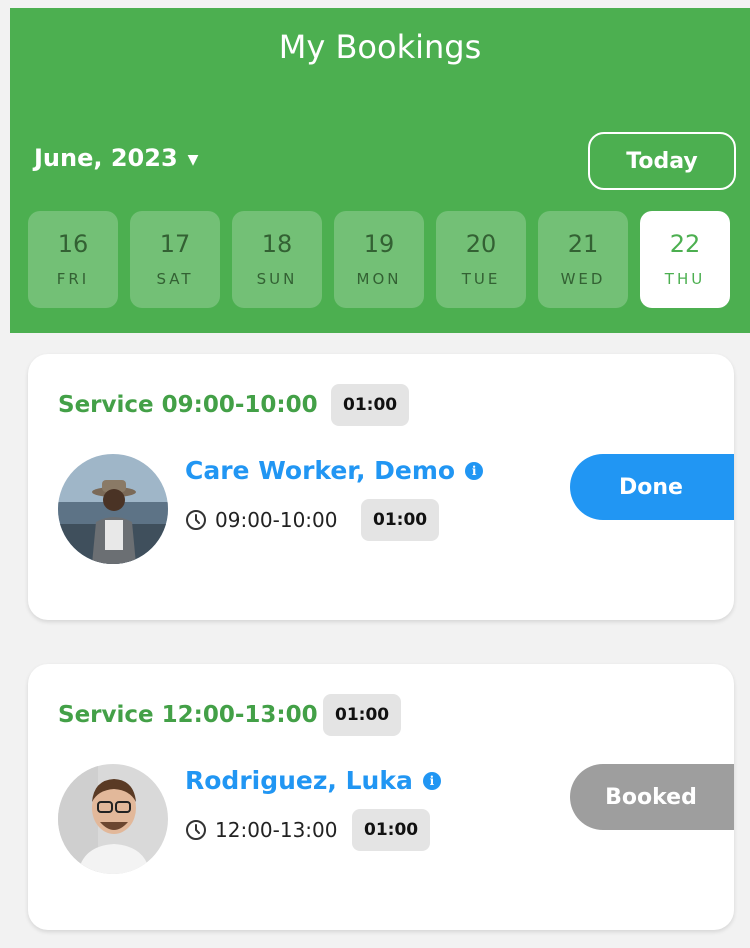  I want to click on day-number: 18, so click(277, 243).